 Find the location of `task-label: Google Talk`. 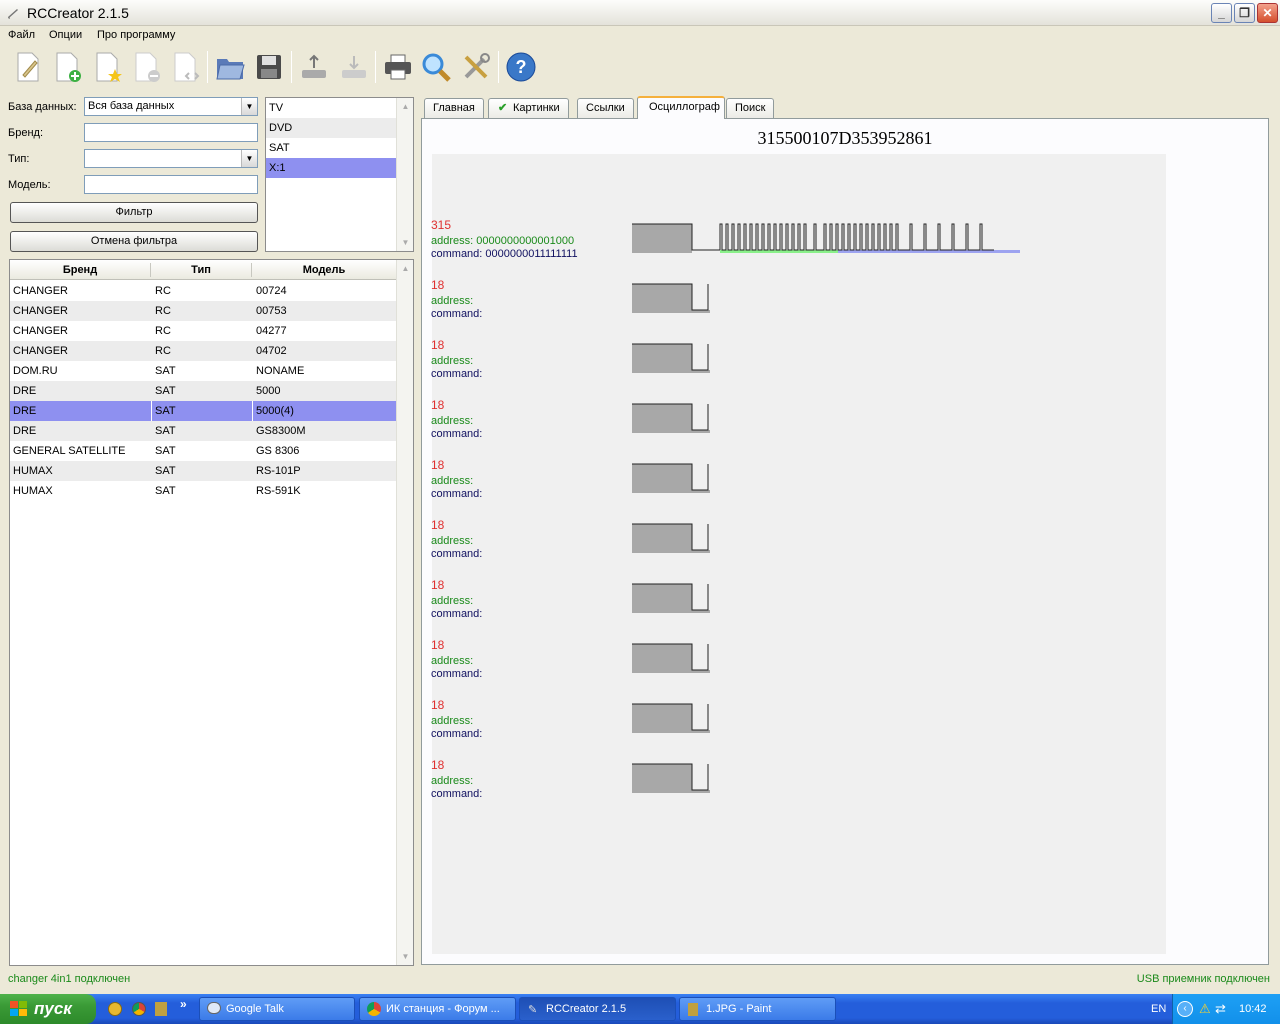

task-label: Google Talk is located at coordinates (255, 1009).